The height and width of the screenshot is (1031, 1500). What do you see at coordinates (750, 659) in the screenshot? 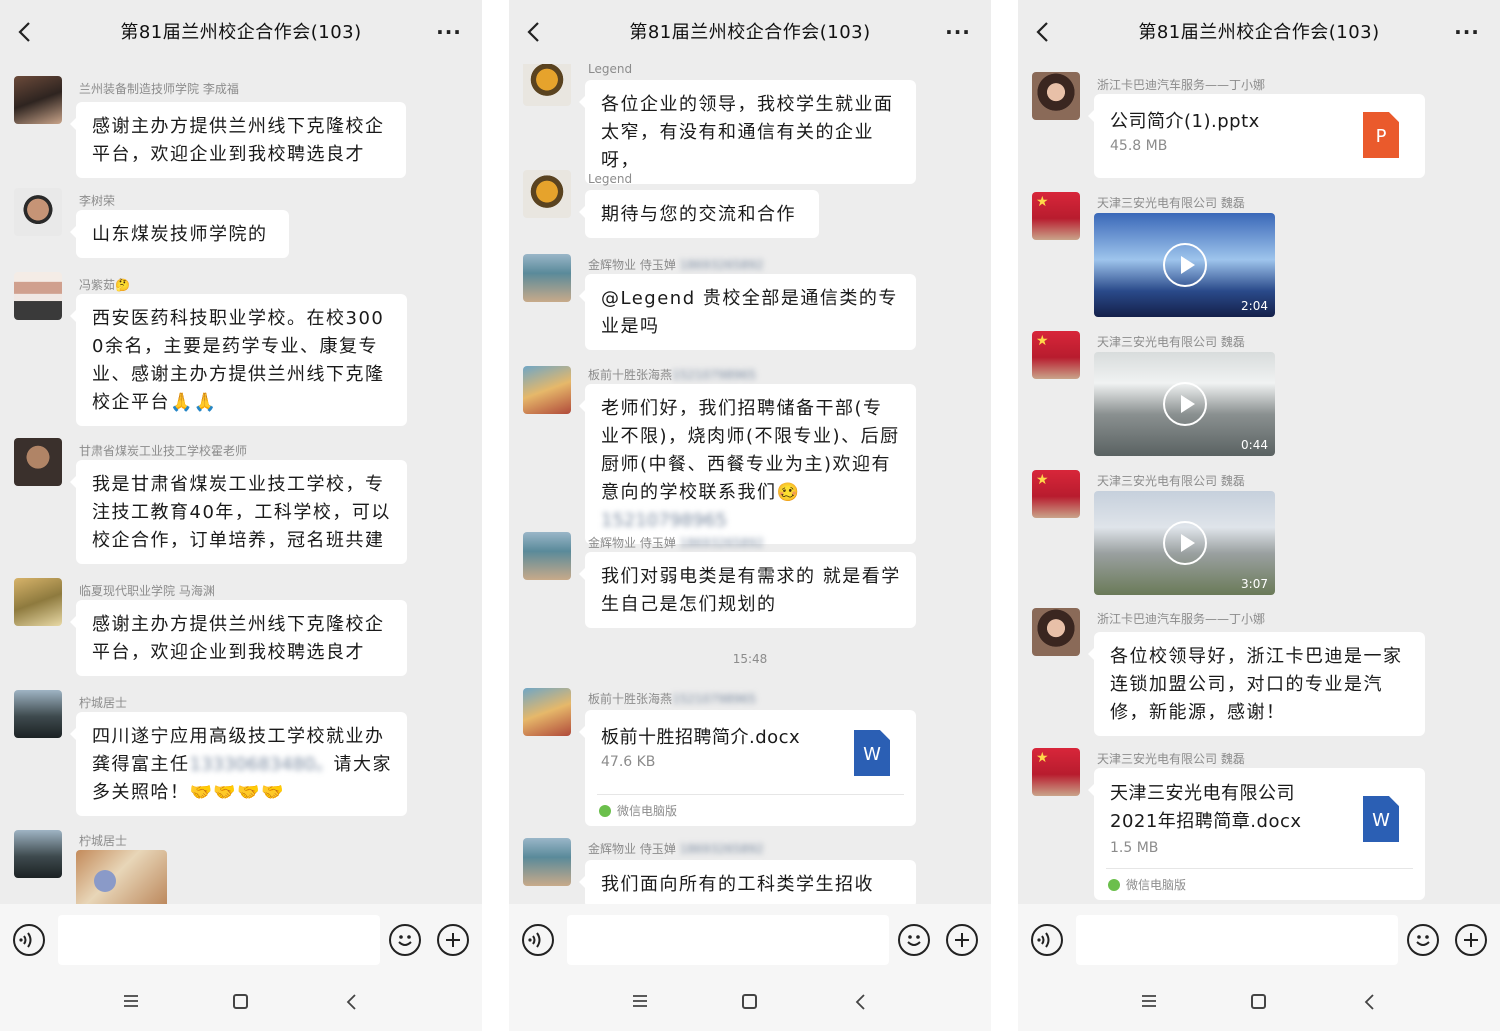
I see `timestamp: 15:48` at bounding box center [750, 659].